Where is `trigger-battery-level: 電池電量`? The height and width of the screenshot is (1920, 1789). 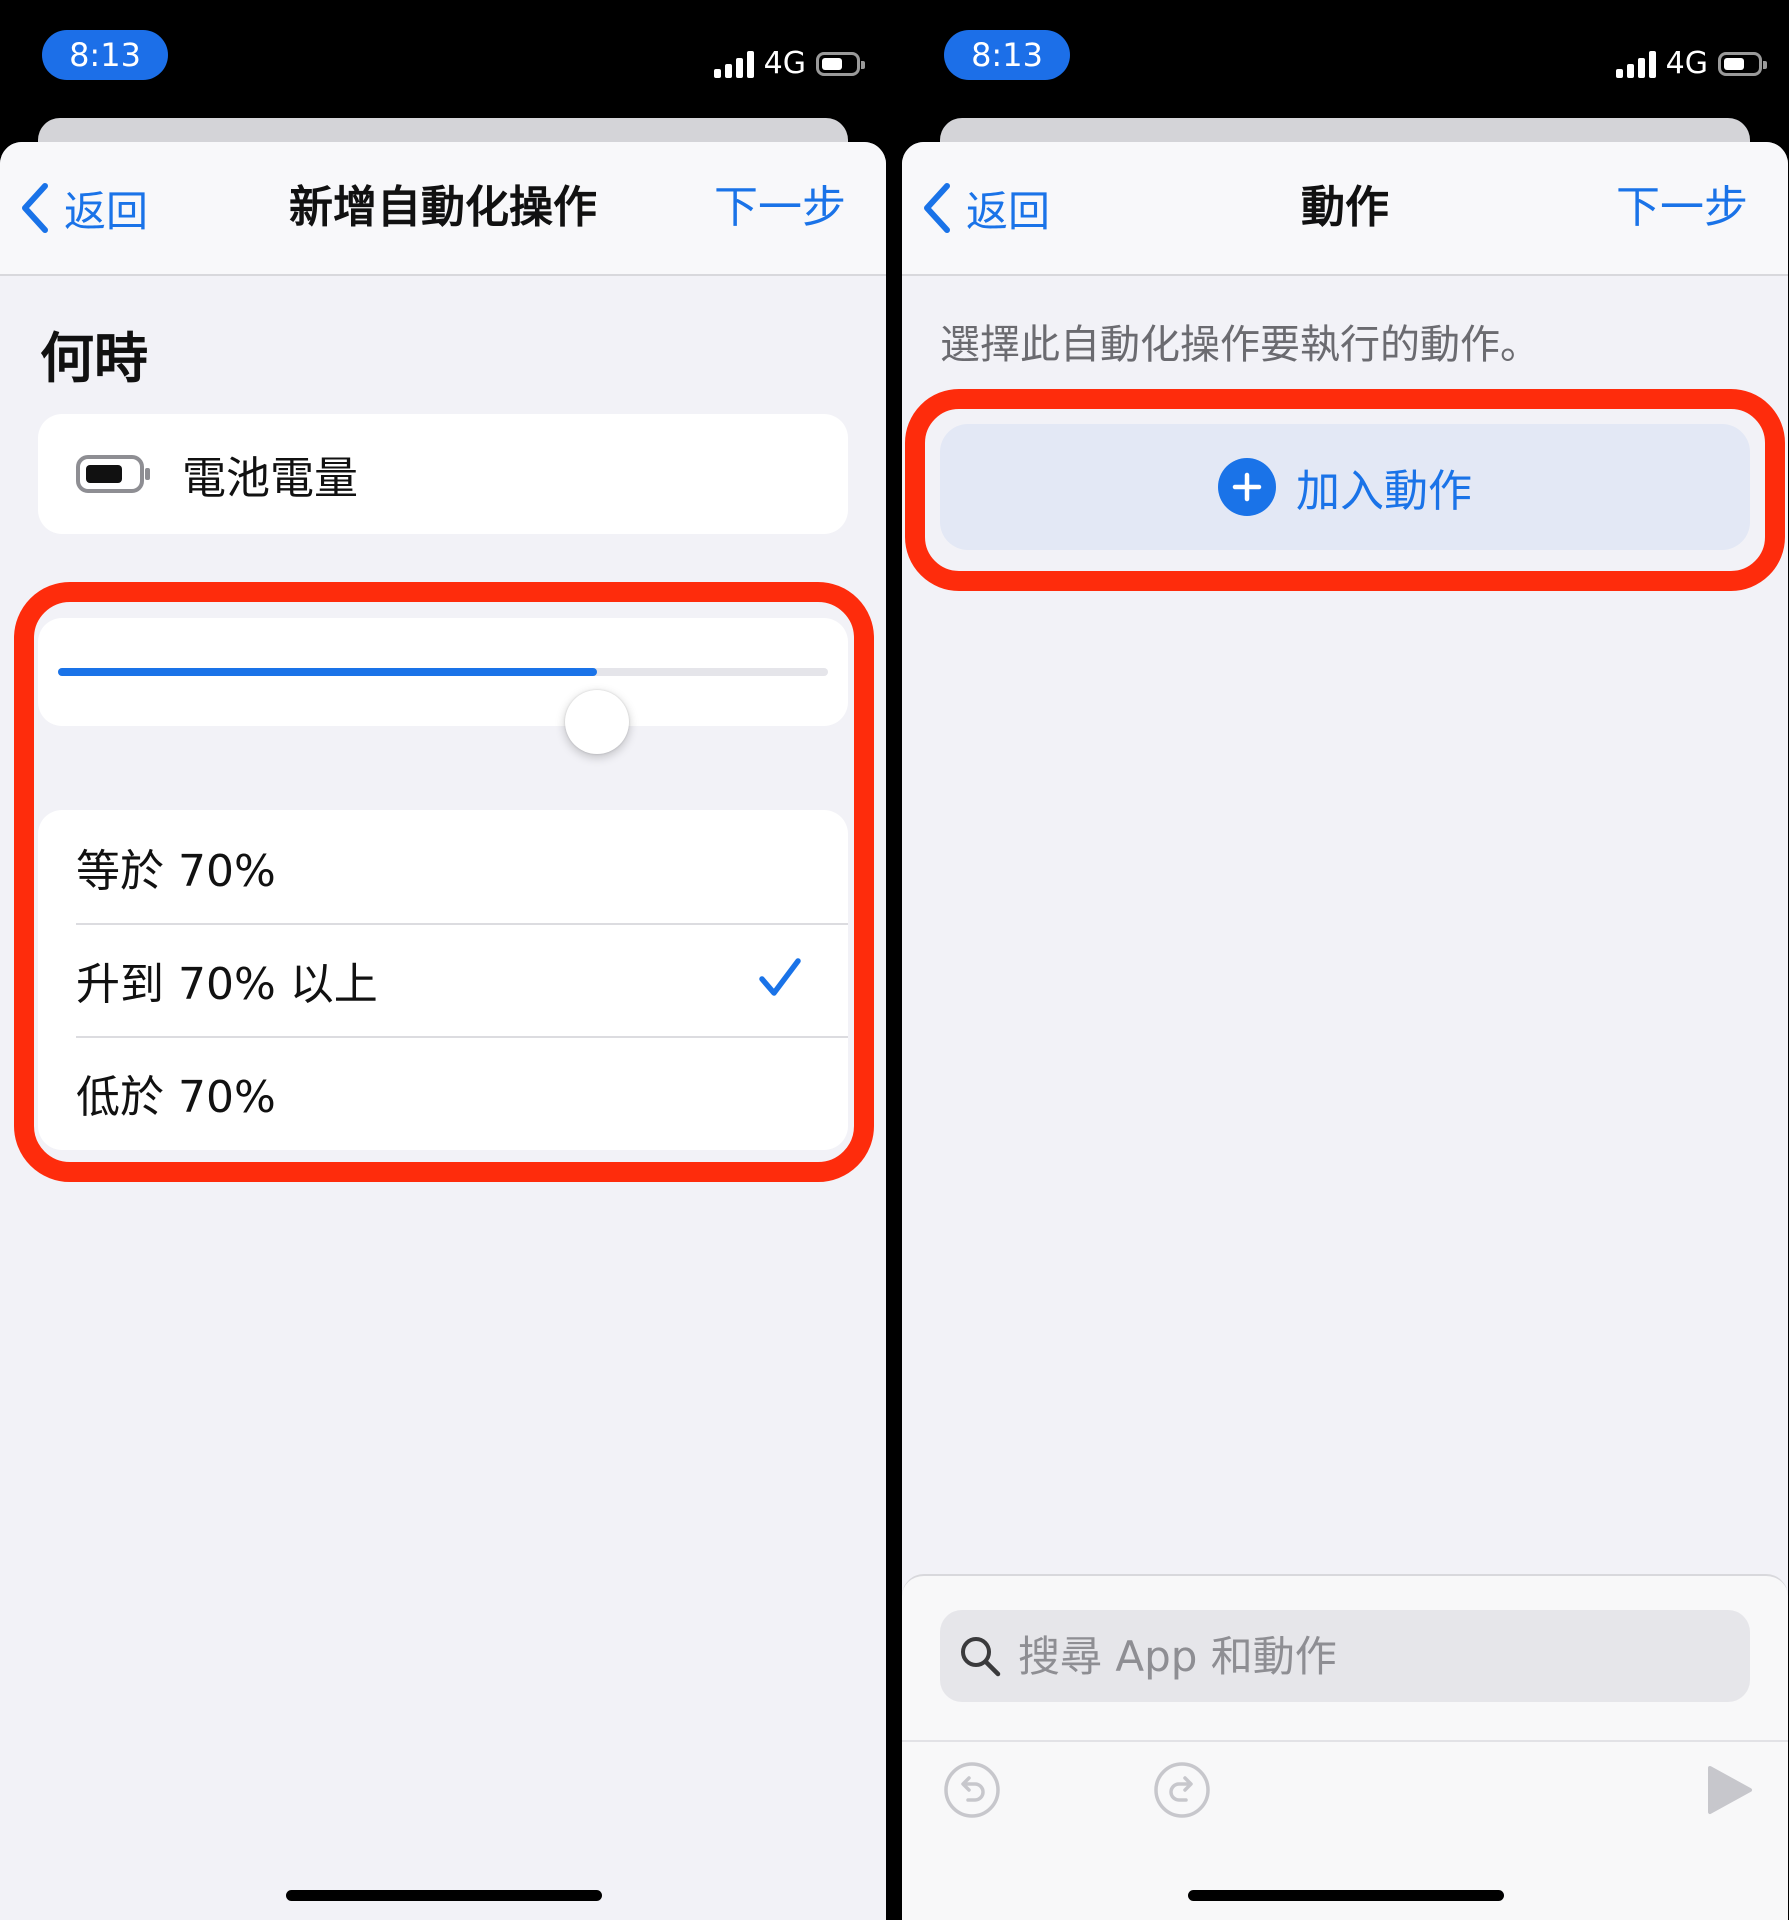
trigger-battery-level: 電池電量 is located at coordinates (443, 474).